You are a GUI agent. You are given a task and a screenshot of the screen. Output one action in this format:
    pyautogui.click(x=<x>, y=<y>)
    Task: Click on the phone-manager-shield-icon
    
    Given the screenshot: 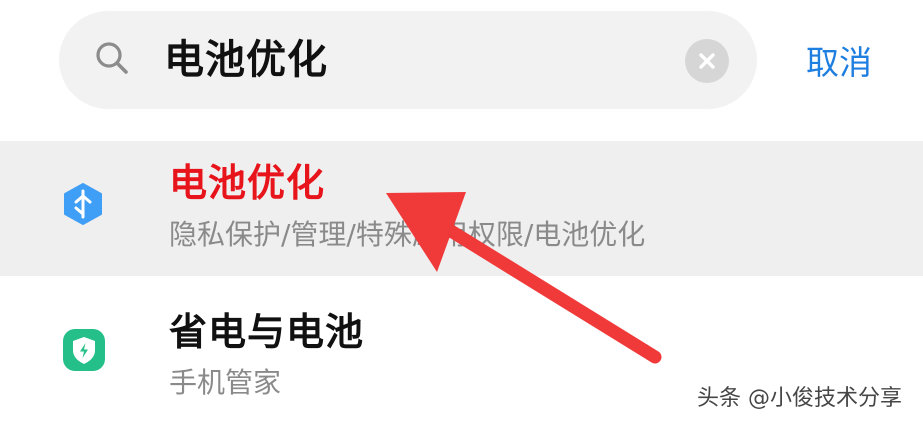 What is the action you would take?
    pyautogui.click(x=84, y=352)
    